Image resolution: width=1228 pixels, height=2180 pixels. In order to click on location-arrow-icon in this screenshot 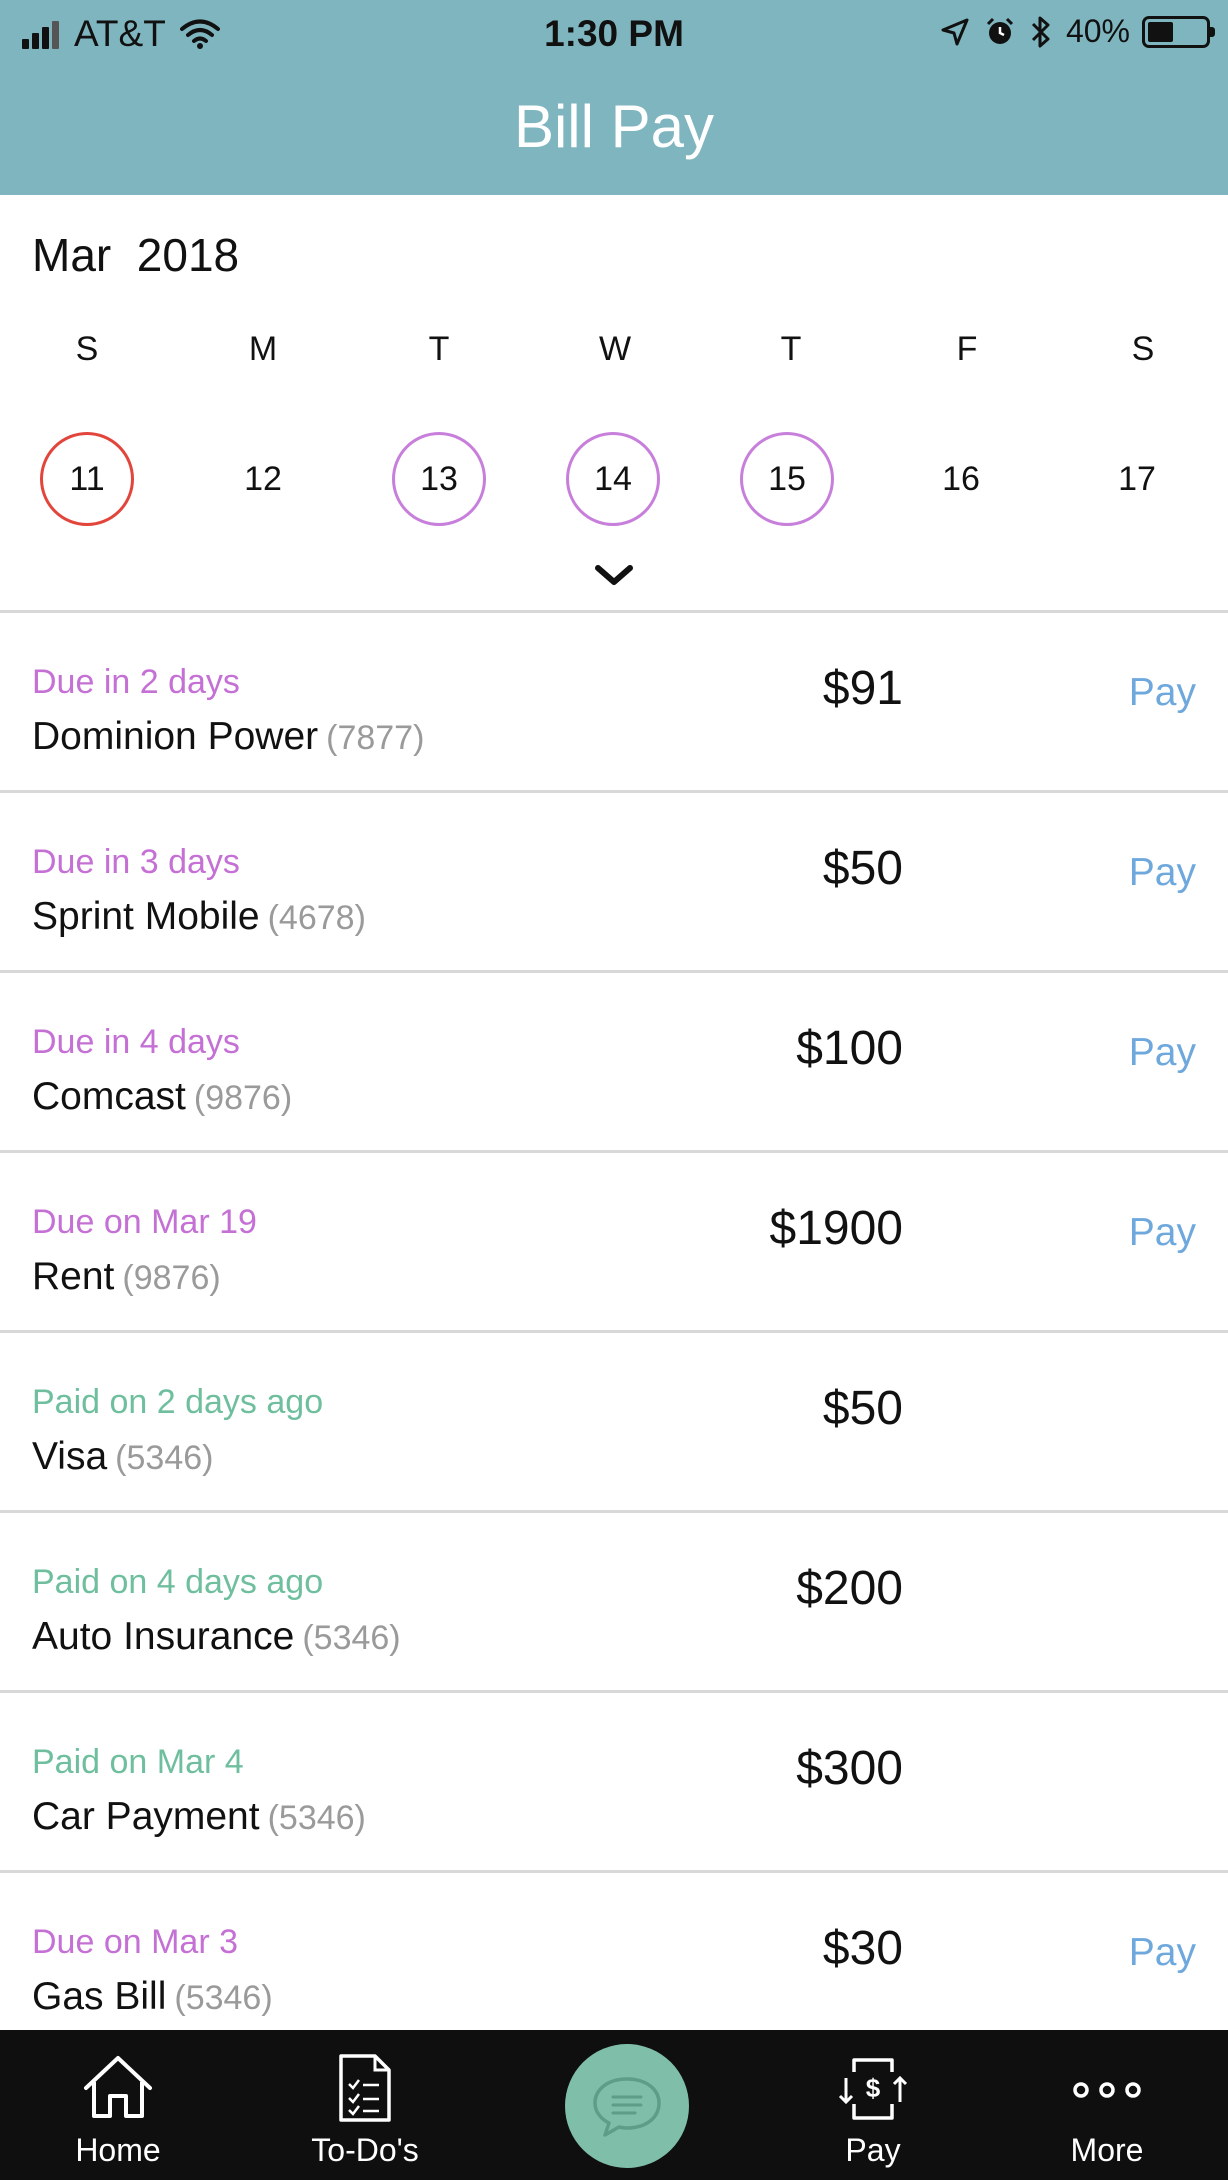, I will do `click(955, 31)`.